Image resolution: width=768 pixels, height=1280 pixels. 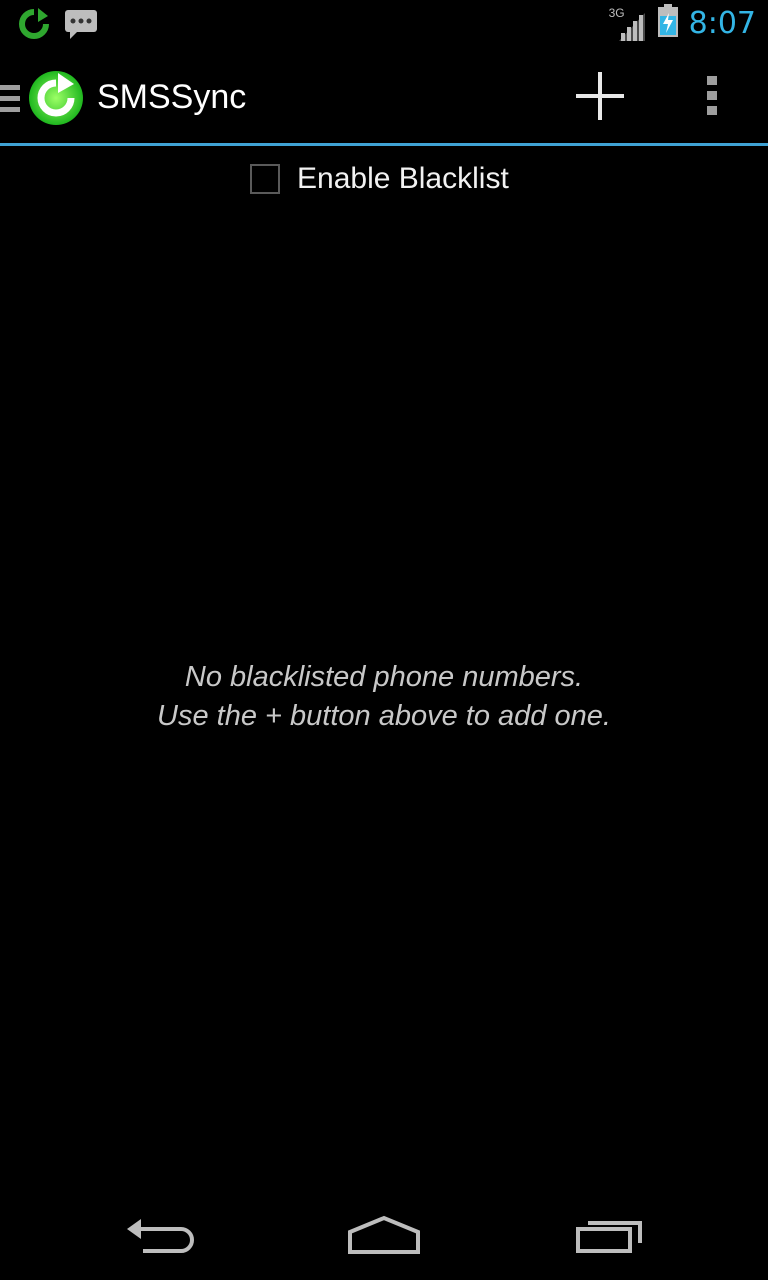 I want to click on action-bar-divider, so click(x=384, y=144).